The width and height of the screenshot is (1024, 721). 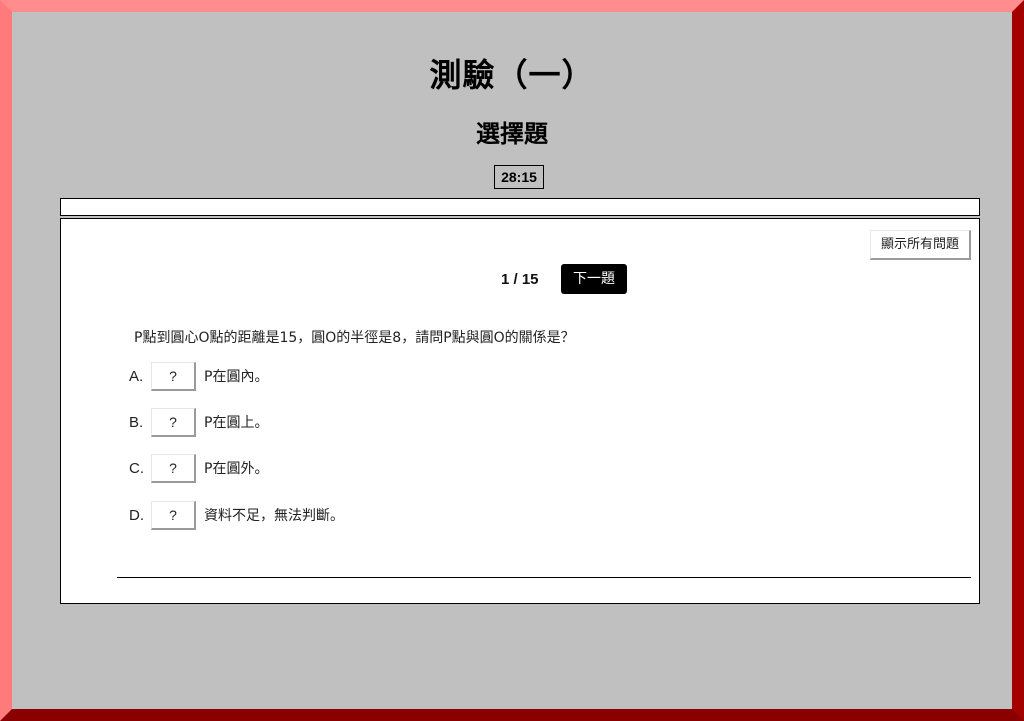 What do you see at coordinates (198, 376) in the screenshot?
I see `option-a: A. ? P在圓內。` at bounding box center [198, 376].